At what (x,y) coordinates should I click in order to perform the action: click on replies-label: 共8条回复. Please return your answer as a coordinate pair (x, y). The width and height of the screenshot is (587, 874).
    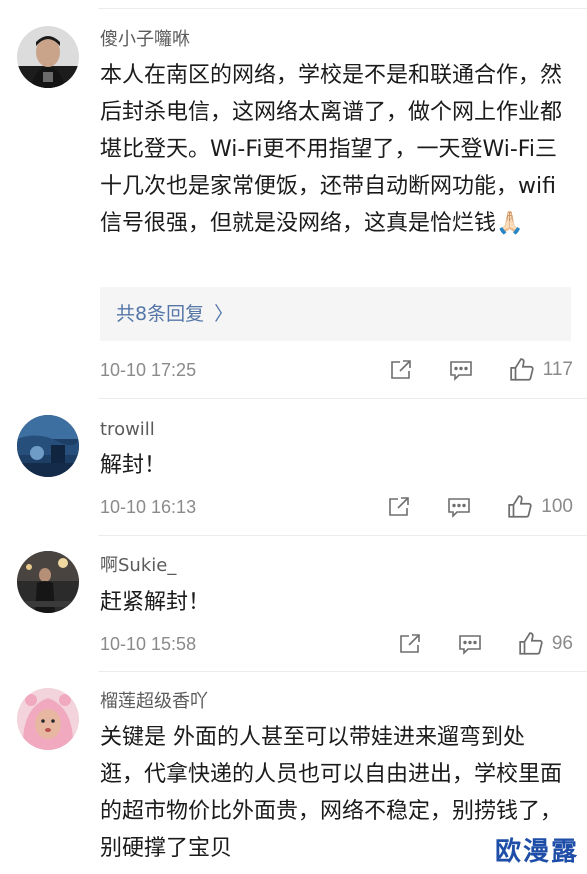
    Looking at the image, I should click on (160, 314).